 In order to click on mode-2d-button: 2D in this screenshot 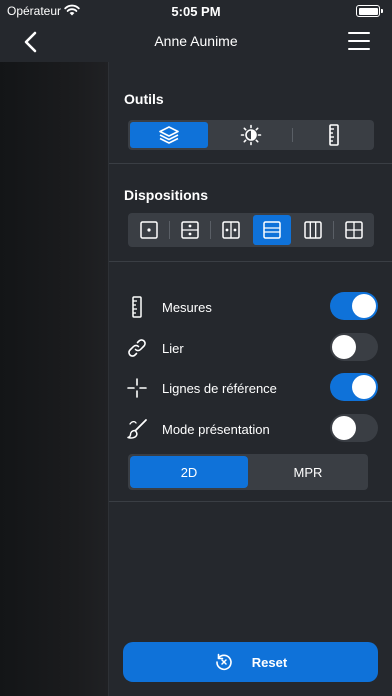, I will do `click(189, 472)`.